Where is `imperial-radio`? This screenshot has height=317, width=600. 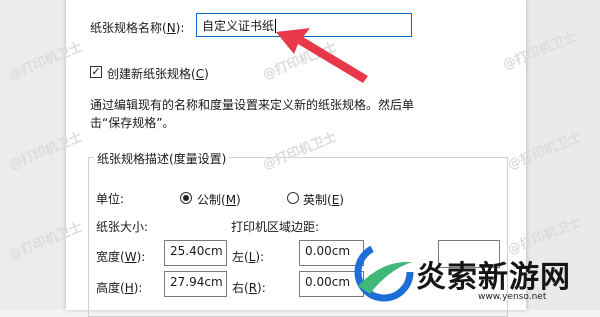
imperial-radio is located at coordinates (293, 198).